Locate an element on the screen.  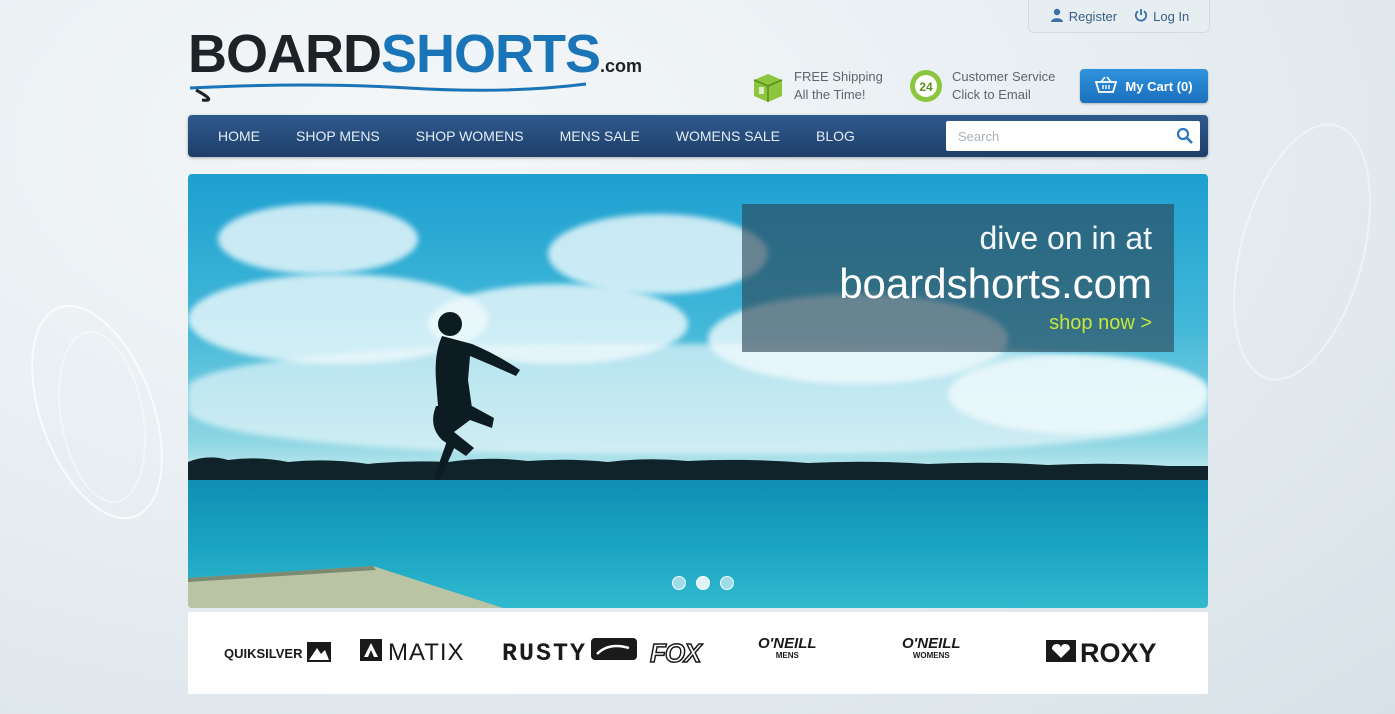
support-24-icon: 24 is located at coordinates (926, 86).